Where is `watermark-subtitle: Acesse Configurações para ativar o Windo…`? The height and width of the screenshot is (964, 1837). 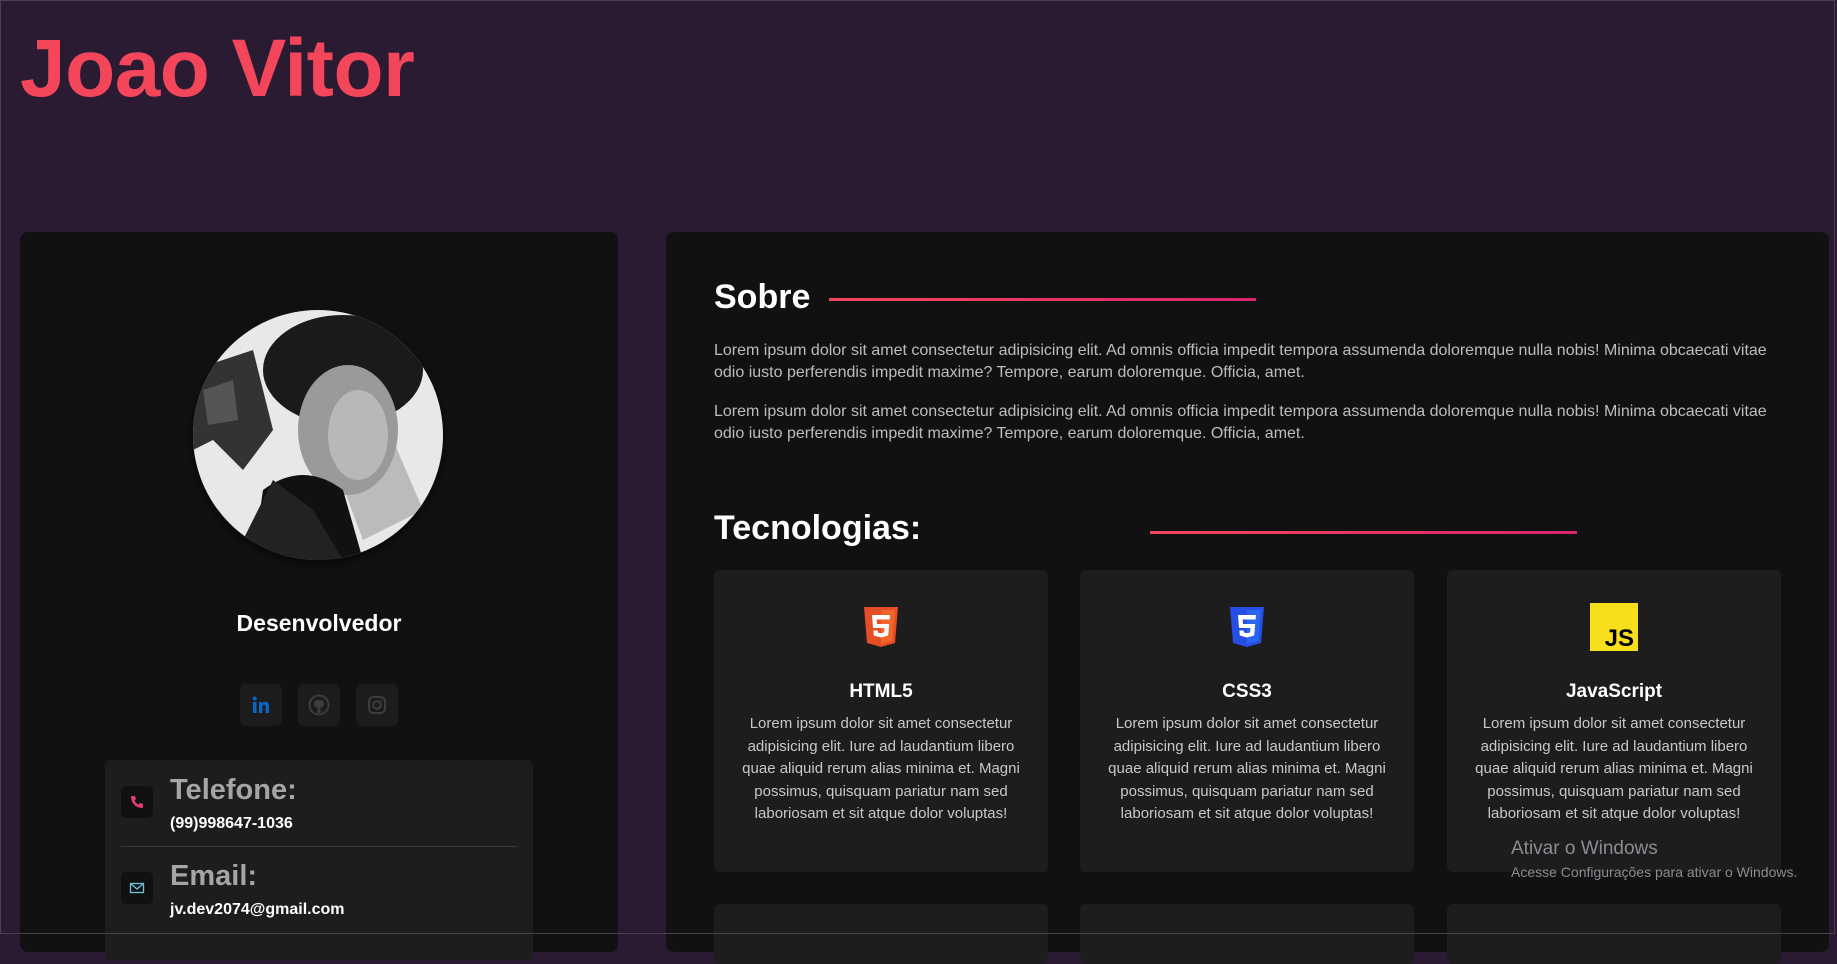
watermark-subtitle: Acesse Configurações para ativar o Windo… is located at coordinates (1654, 872).